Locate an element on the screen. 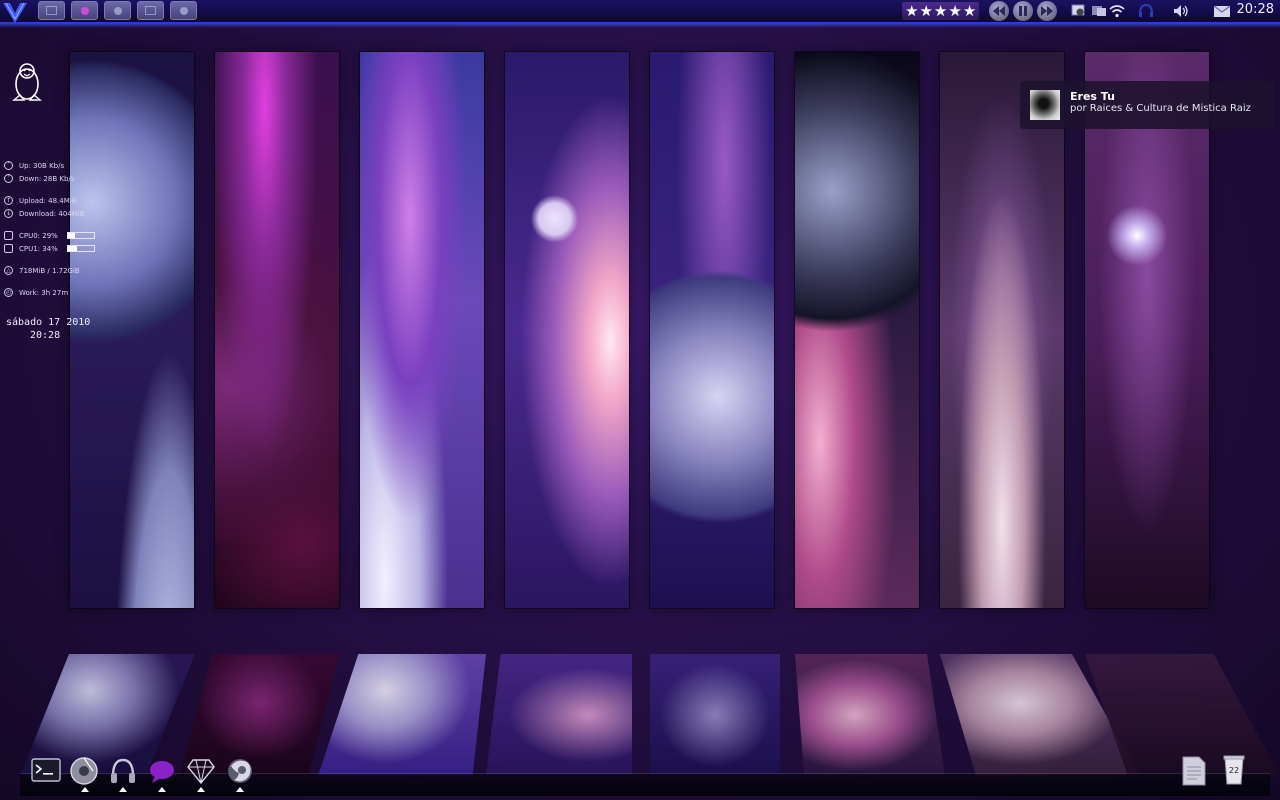 The image size is (1280, 800). previous-icon is located at coordinates (999, 11).